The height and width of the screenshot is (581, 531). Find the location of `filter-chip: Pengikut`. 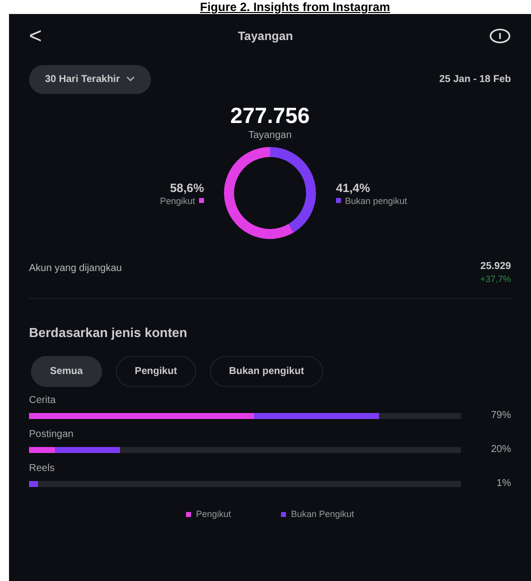

filter-chip: Pengikut is located at coordinates (156, 371).